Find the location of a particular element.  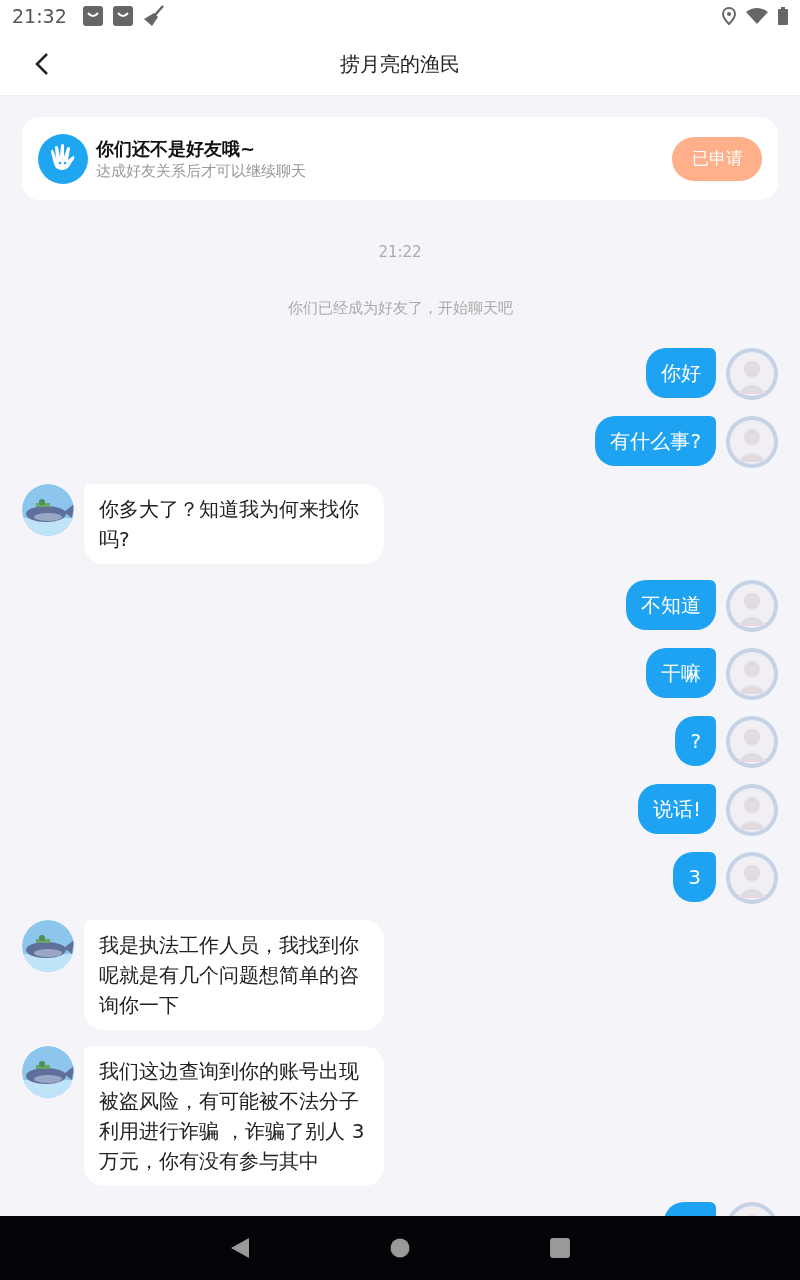

location-icon is located at coordinates (729, 16).